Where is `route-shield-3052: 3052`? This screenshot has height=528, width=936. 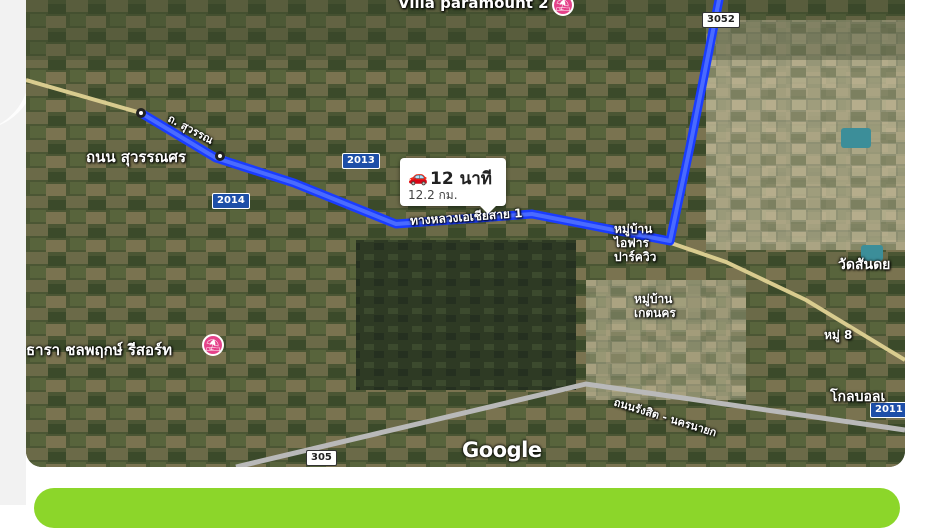 route-shield-3052: 3052 is located at coordinates (721, 20).